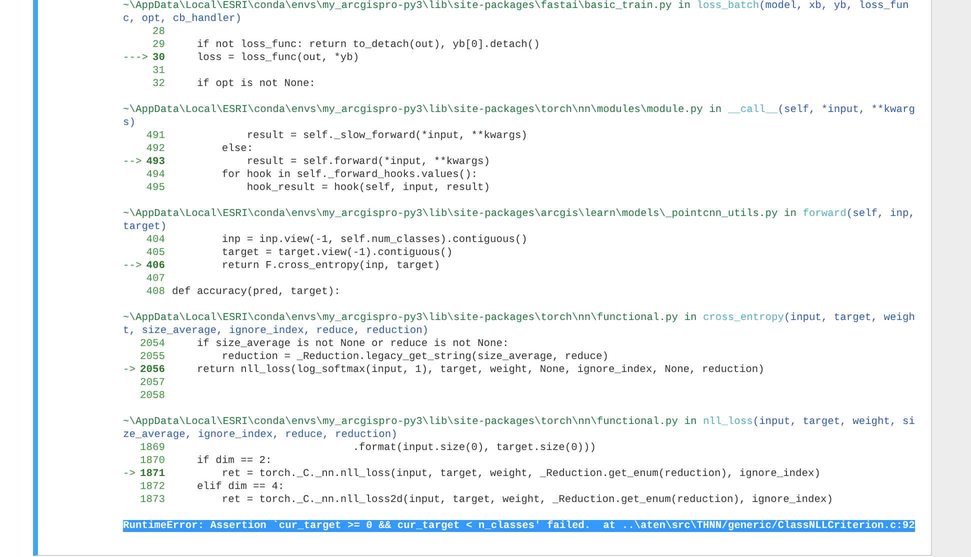 This screenshot has width=971, height=557. I want to click on code-line: hook_result = hook(self, input, result), so click(368, 188).